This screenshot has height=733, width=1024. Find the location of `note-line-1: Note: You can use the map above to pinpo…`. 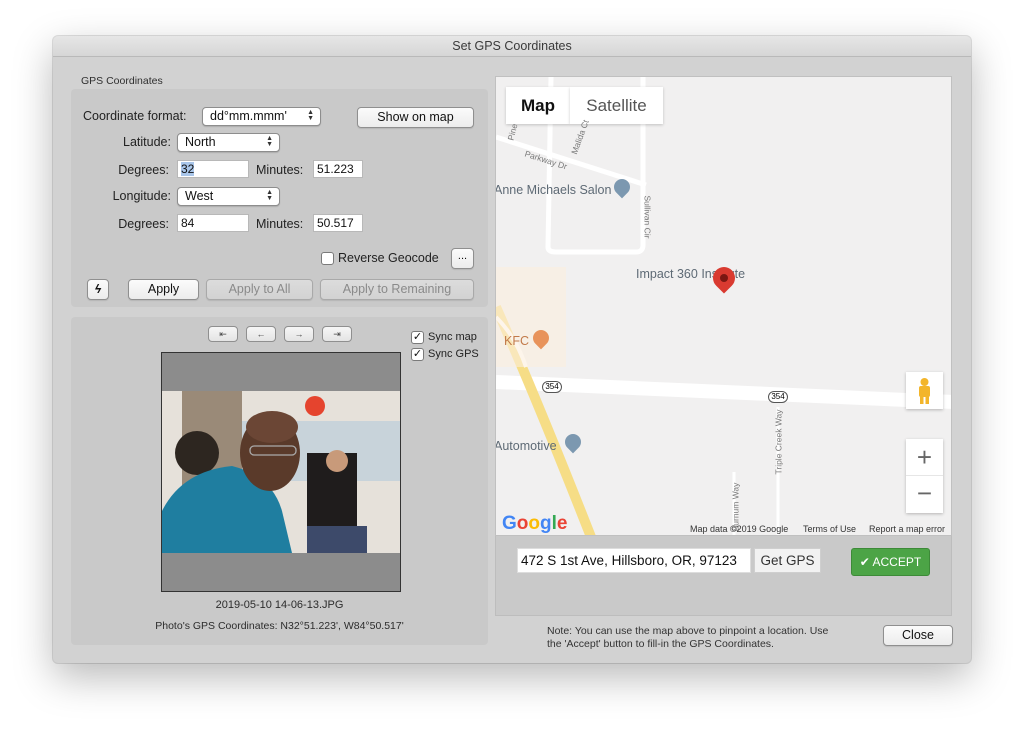

note-line-1: Note: You can use the map above to pinpo… is located at coordinates (688, 631).